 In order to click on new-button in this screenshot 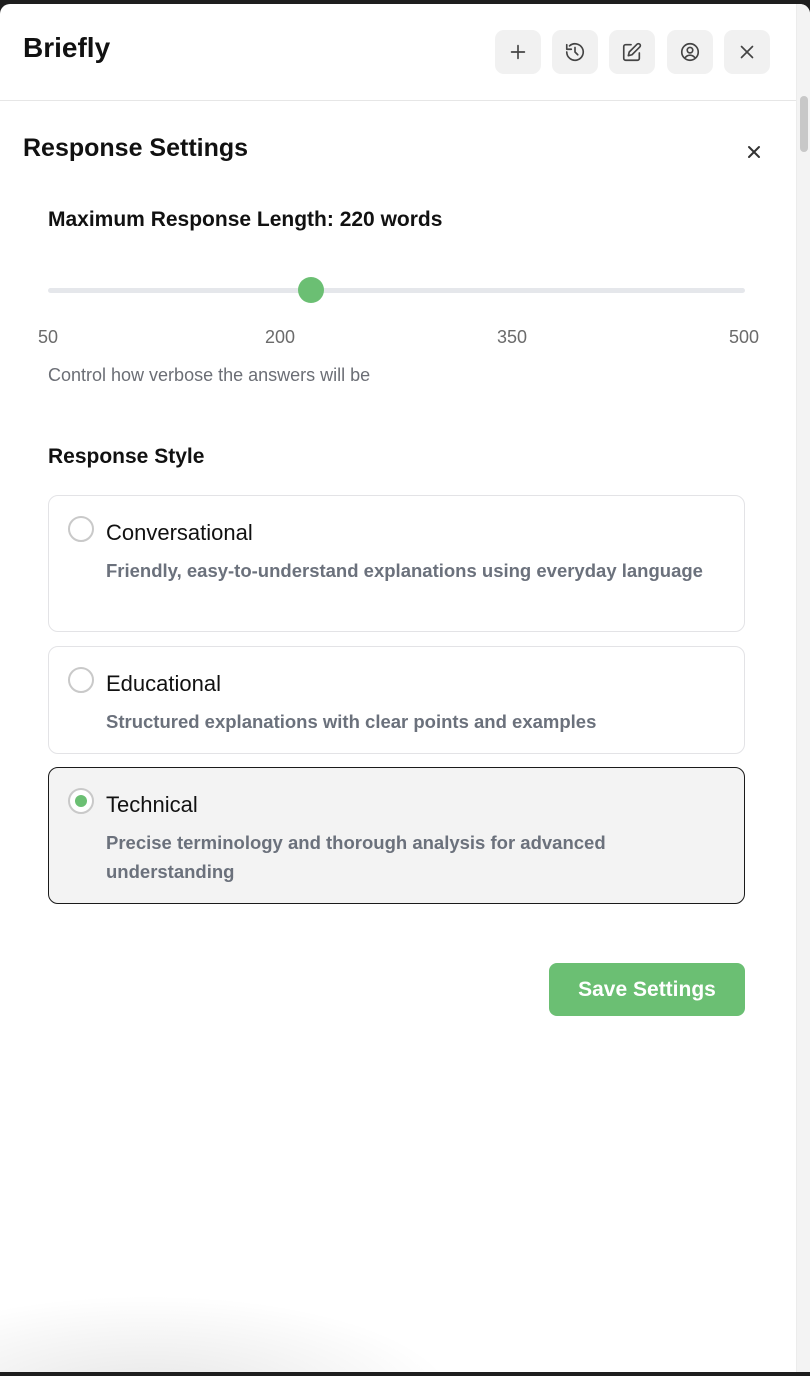, I will do `click(518, 52)`.